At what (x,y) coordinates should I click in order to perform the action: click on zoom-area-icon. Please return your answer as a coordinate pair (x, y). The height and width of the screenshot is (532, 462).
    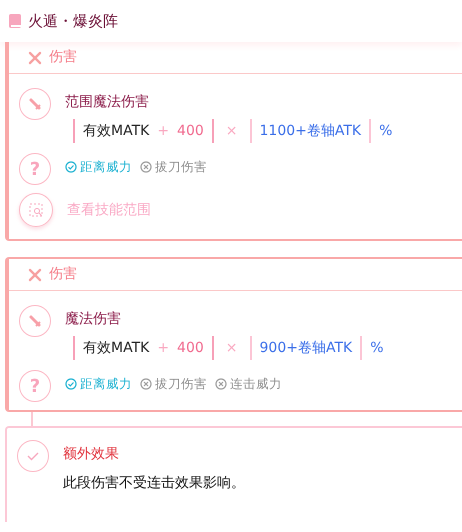
    Looking at the image, I should click on (36, 210).